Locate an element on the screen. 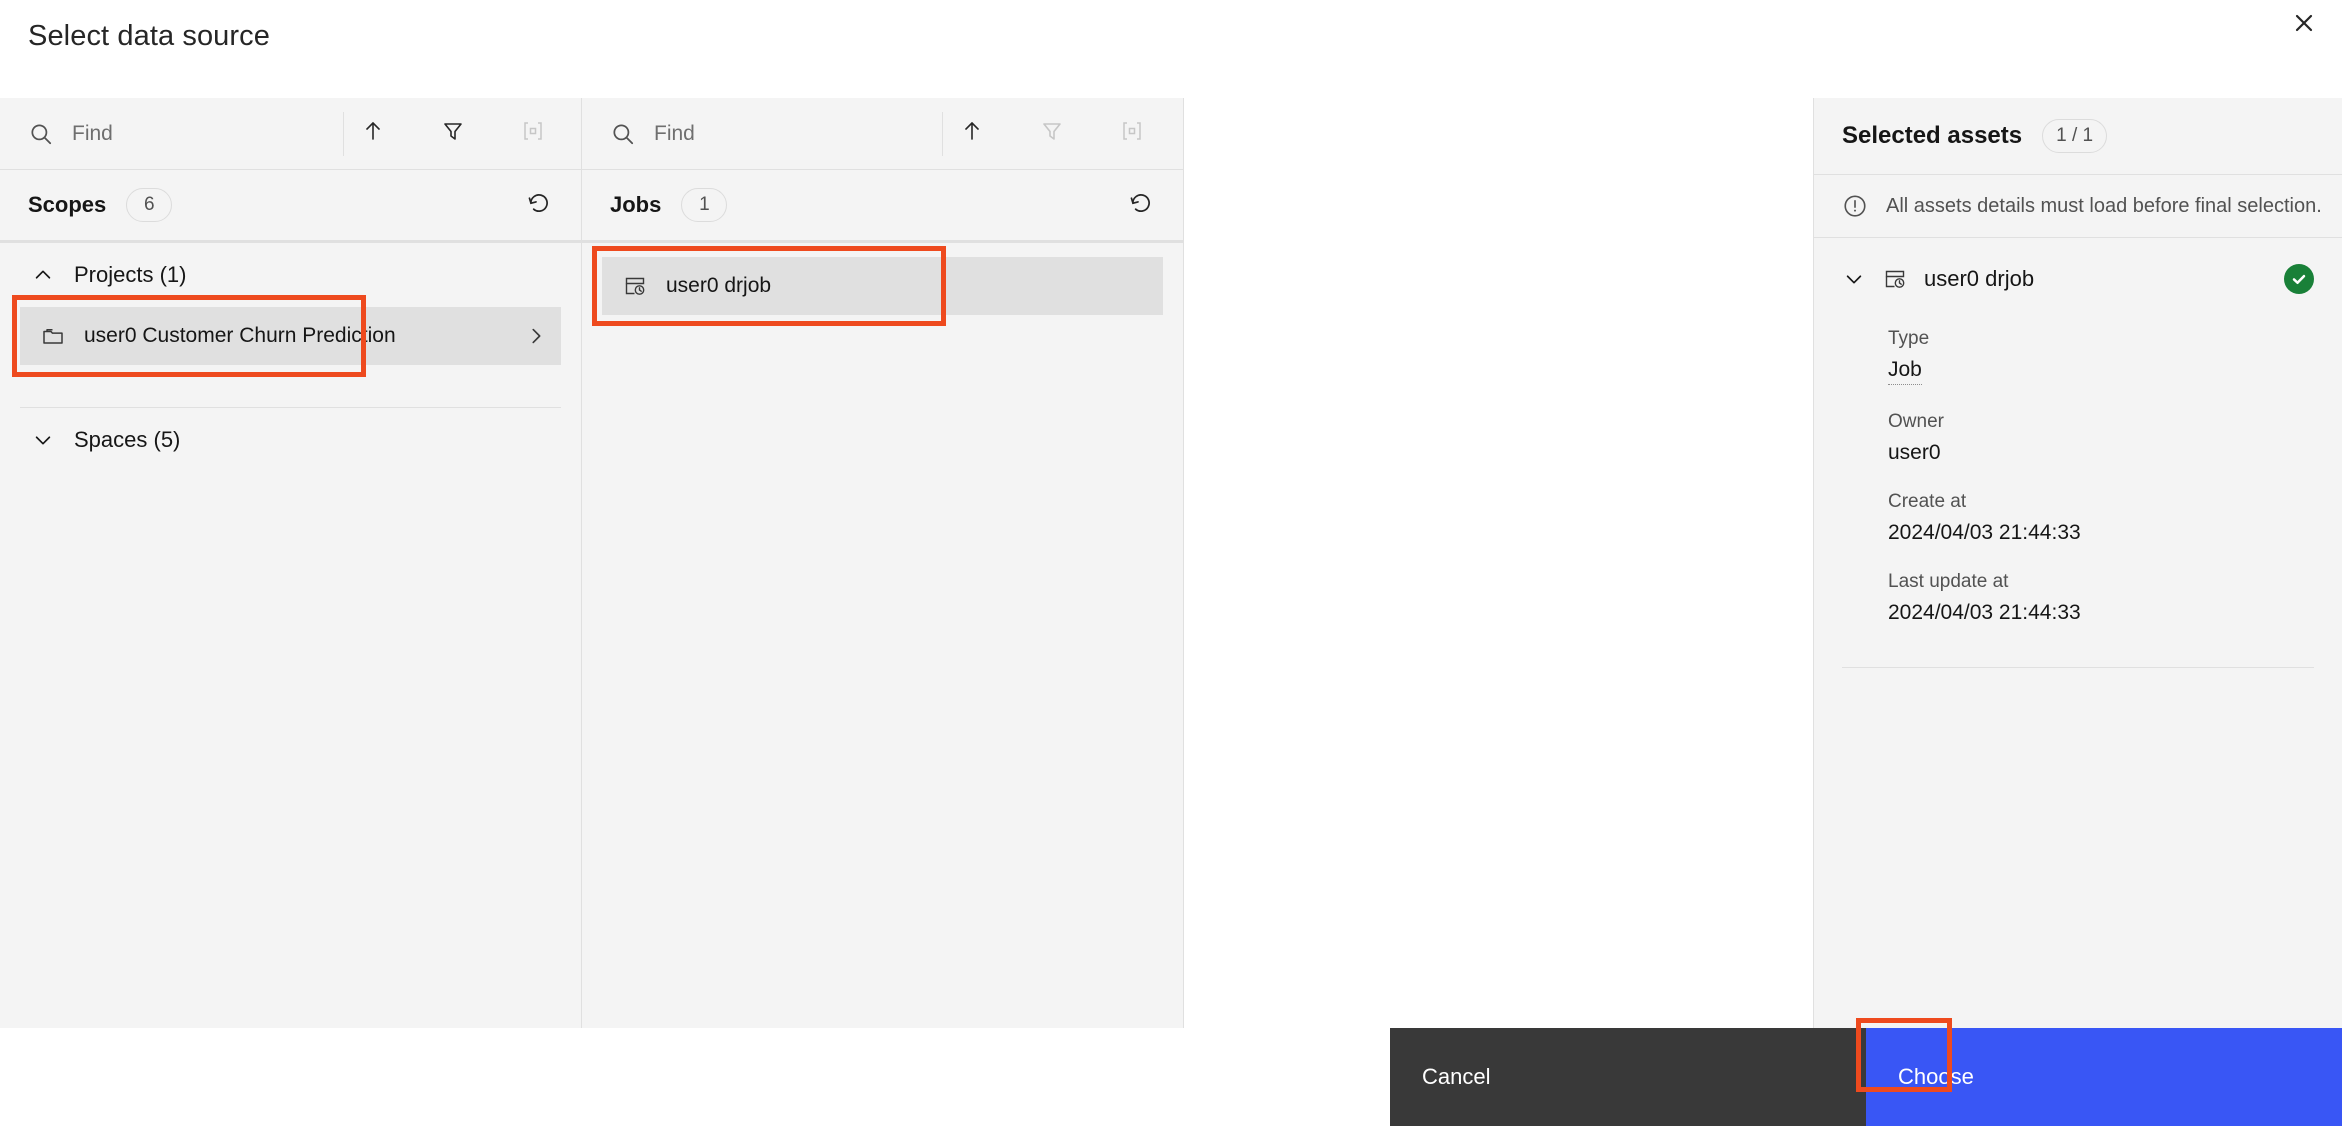  scopes-header: Scopes 6 is located at coordinates (290, 205).